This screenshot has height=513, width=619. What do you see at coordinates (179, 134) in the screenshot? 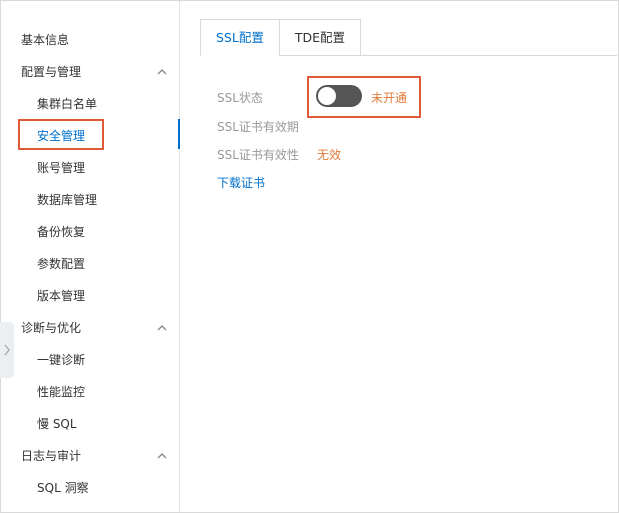
I see `active-indicator` at bounding box center [179, 134].